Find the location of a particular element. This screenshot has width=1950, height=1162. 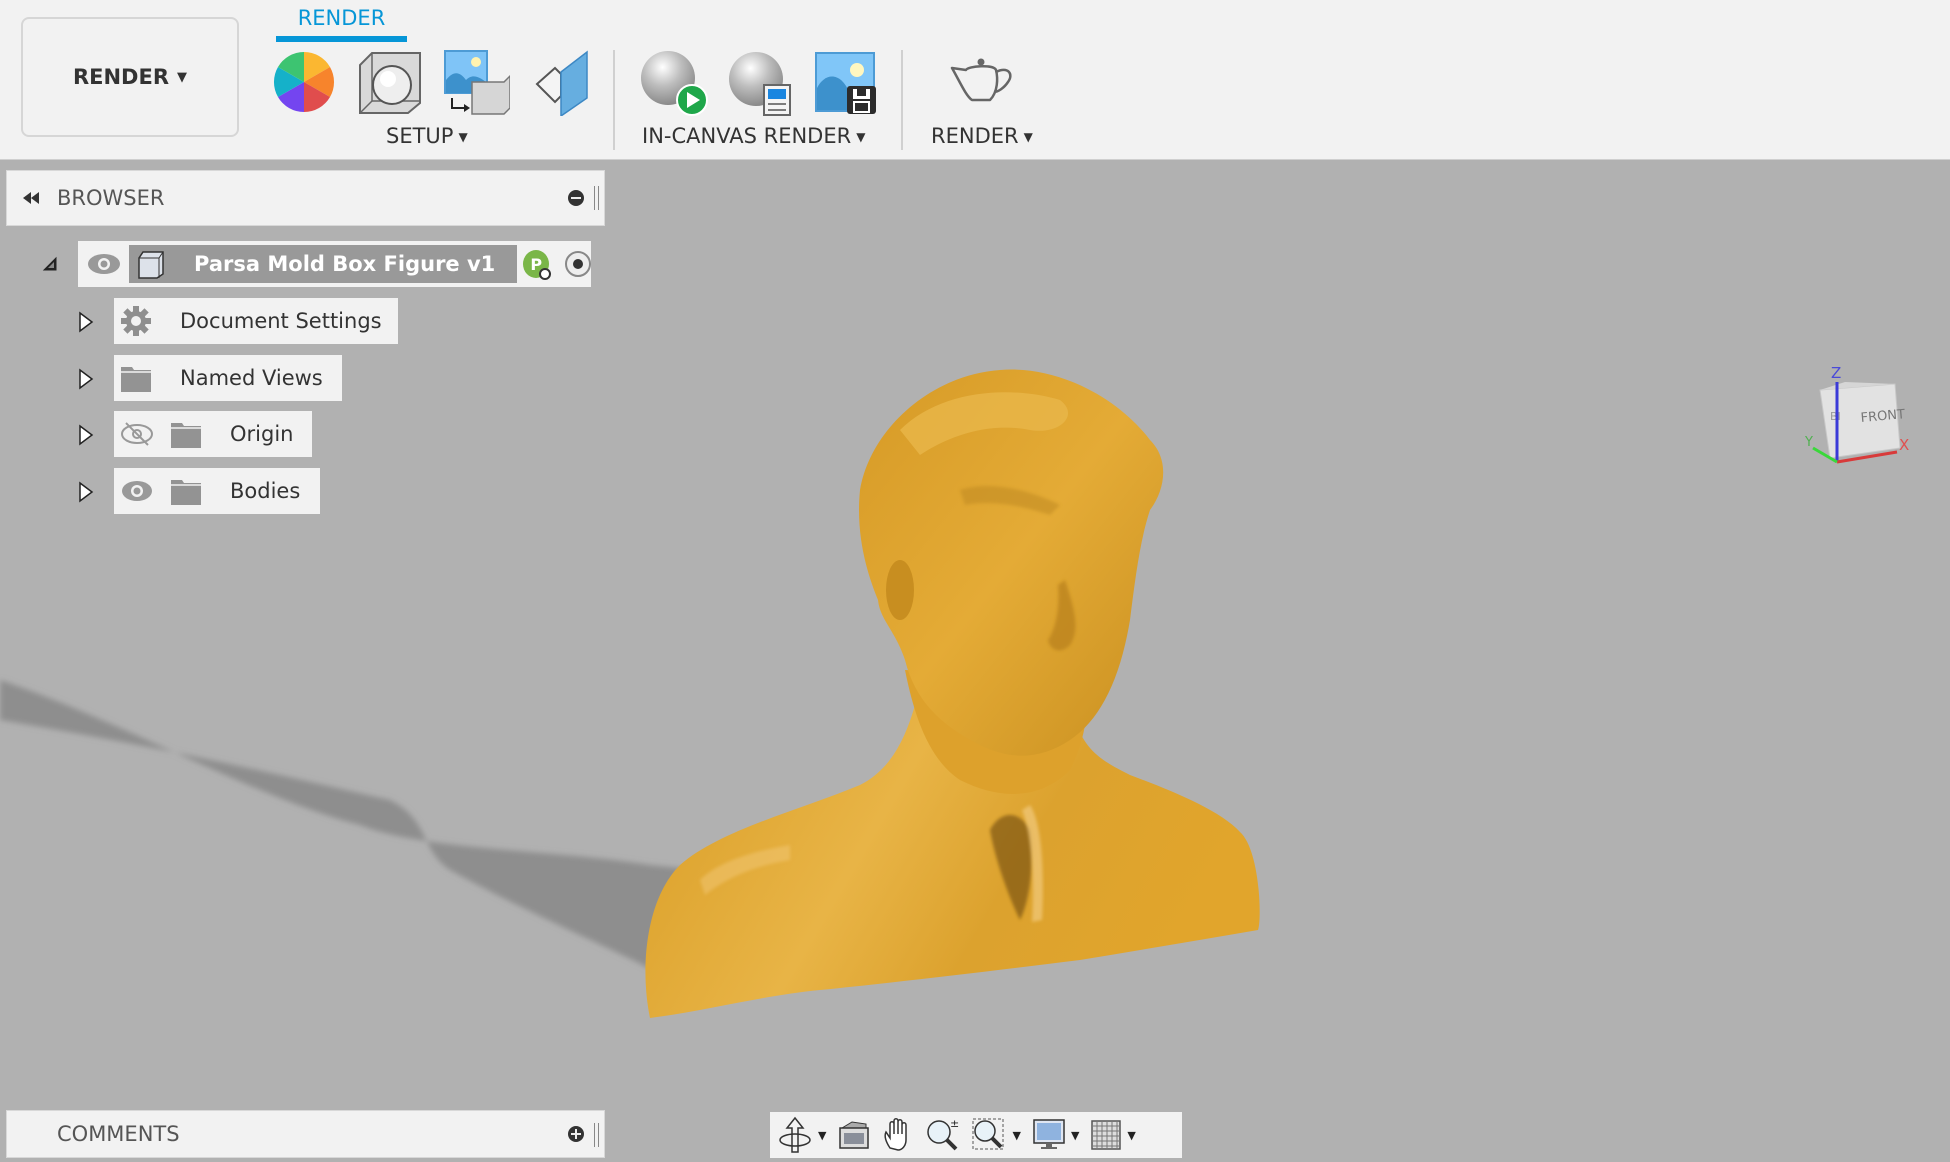

item-label: Bodies is located at coordinates (265, 491).